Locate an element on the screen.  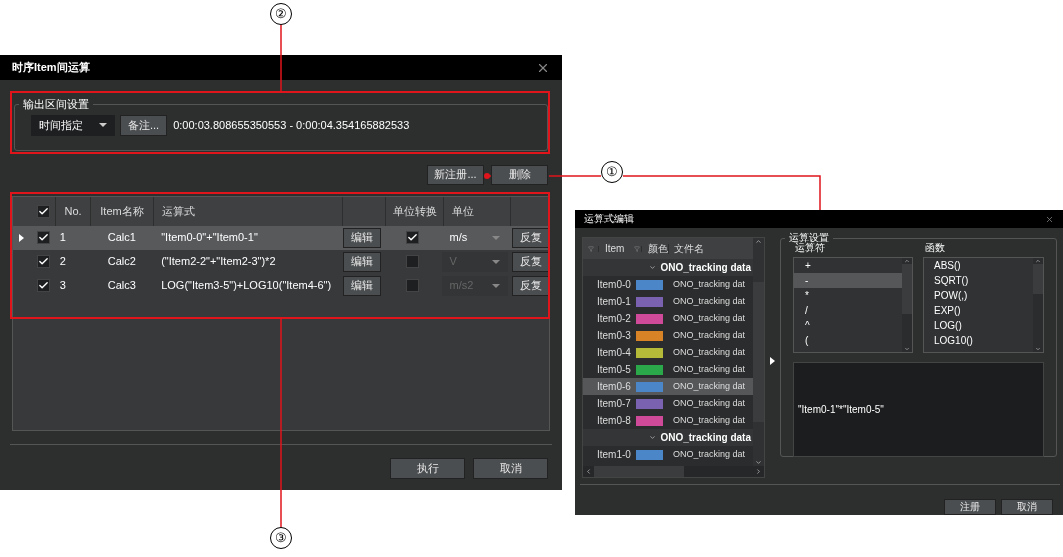
item-row: Item0-0 ONO_tracking dat is located at coordinates (668, 284).